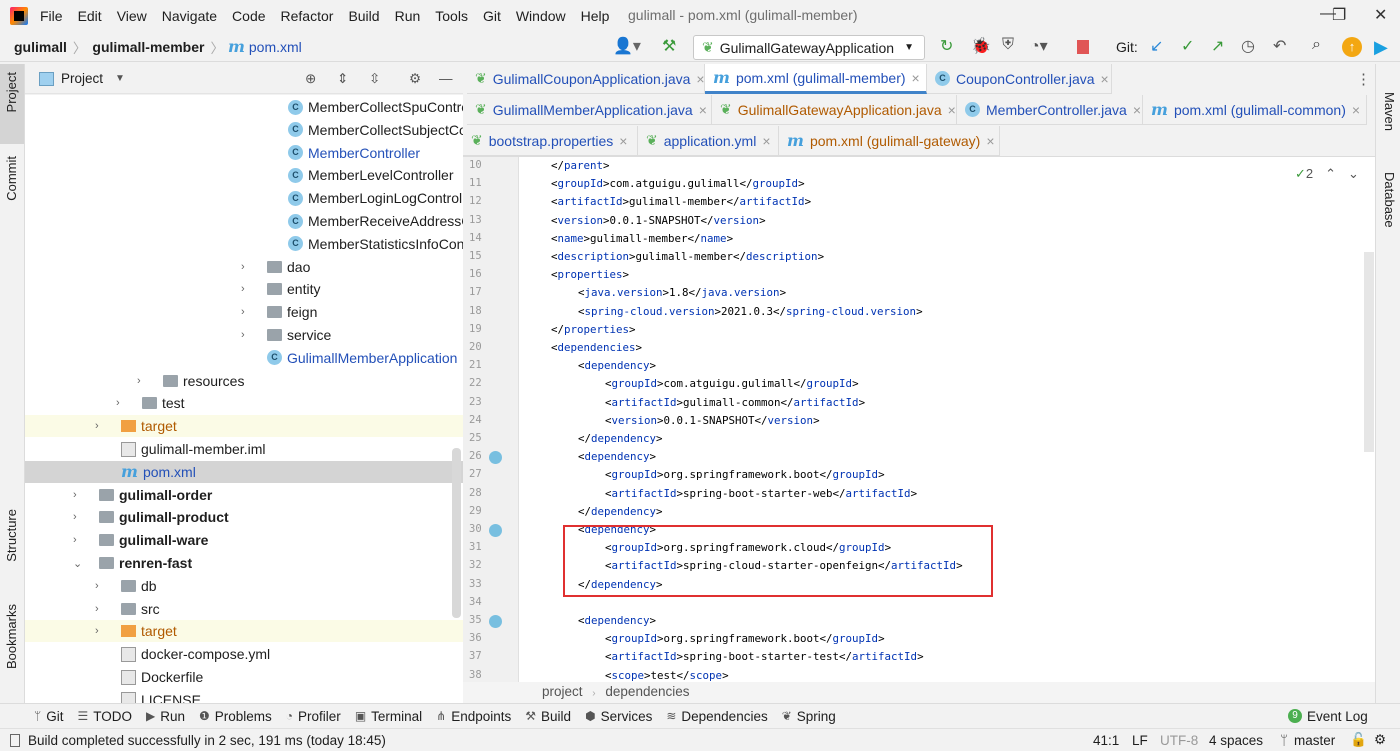  What do you see at coordinates (1039, 46) in the screenshot?
I see `profile-icon: ◔▾` at bounding box center [1039, 46].